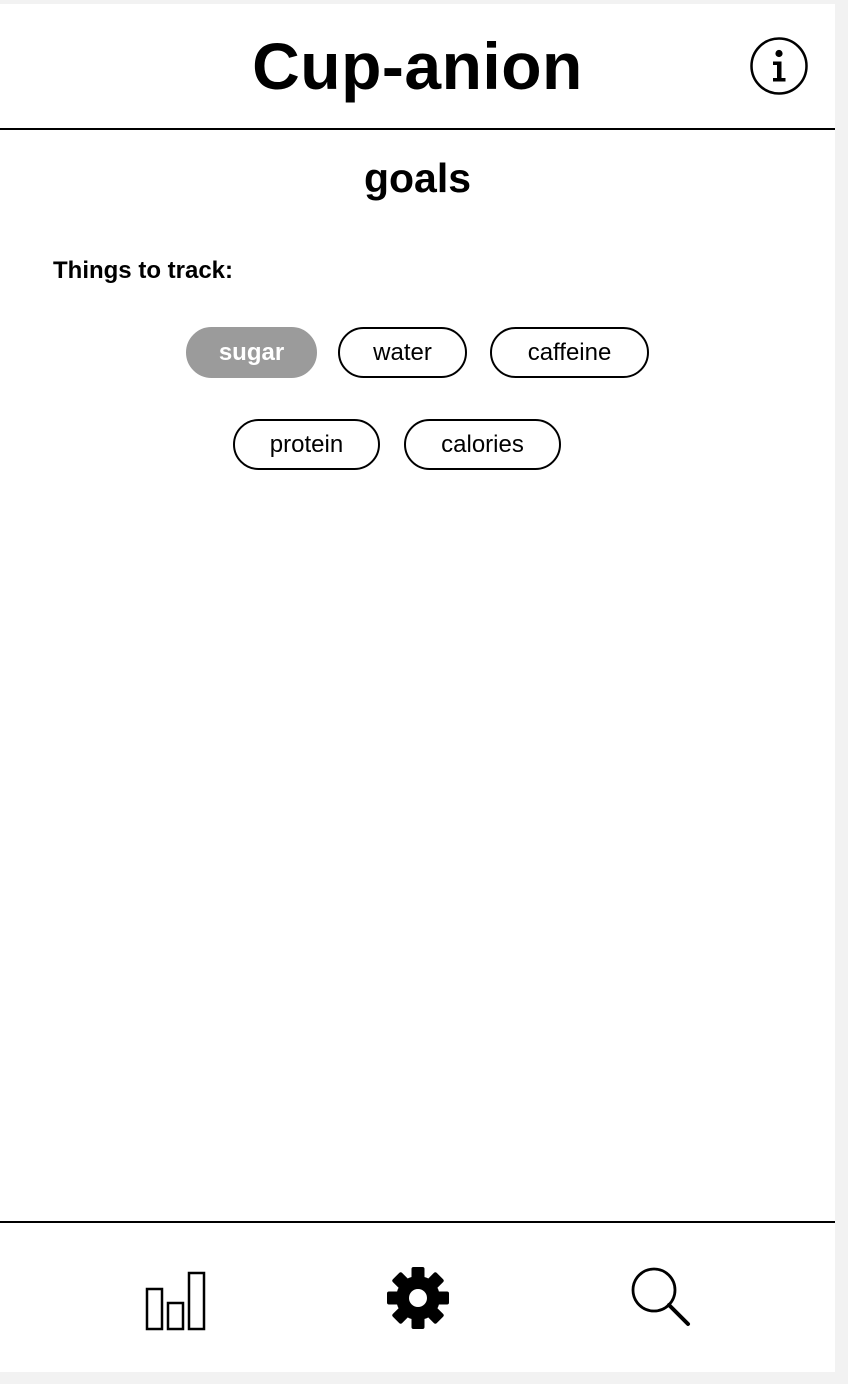 This screenshot has width=848, height=1384. I want to click on chip-protein: protein, so click(306, 444).